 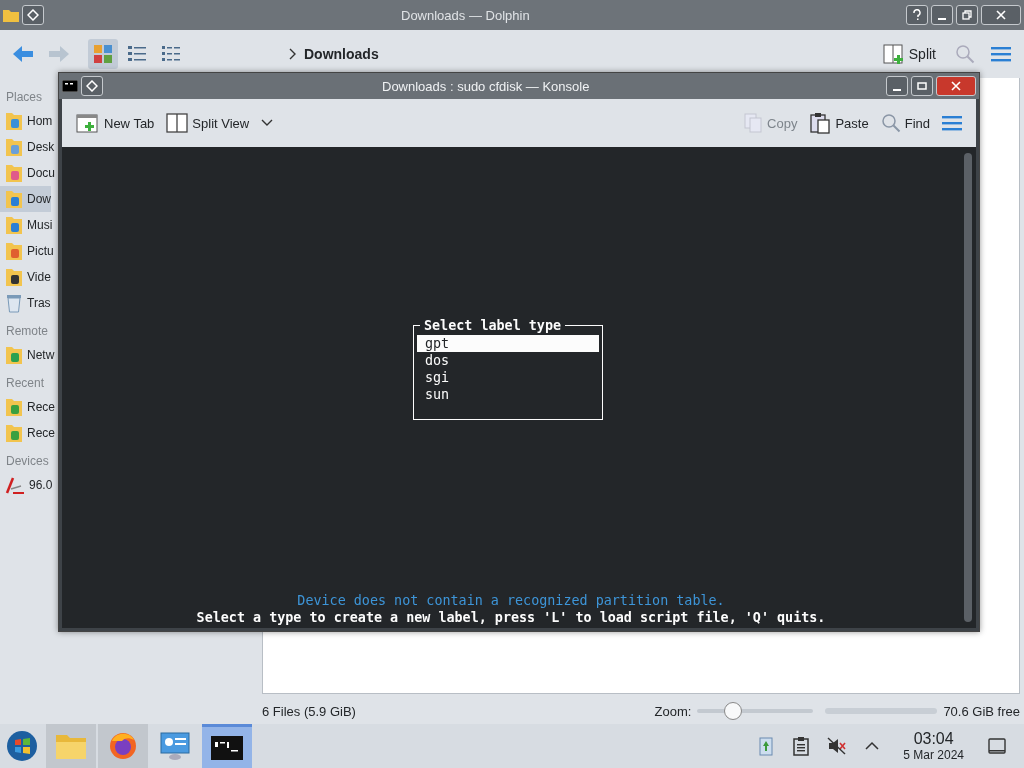 I want to click on details-list-icon, so click(x=171, y=54).